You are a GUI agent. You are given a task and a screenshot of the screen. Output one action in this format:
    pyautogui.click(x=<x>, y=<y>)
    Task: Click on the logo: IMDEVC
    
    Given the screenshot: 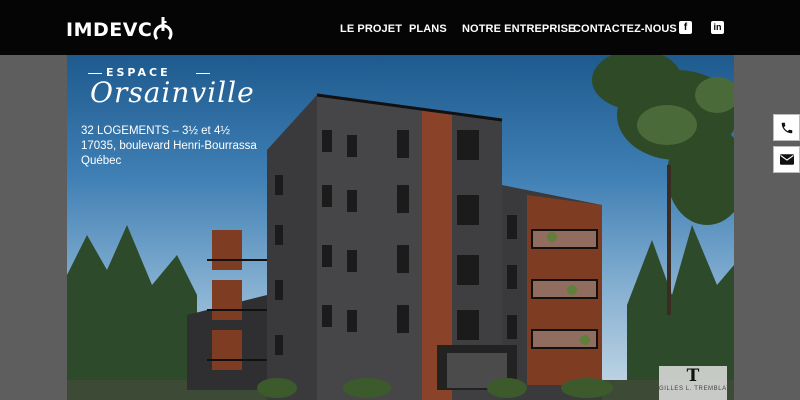 What is the action you would take?
    pyautogui.click(x=119, y=29)
    